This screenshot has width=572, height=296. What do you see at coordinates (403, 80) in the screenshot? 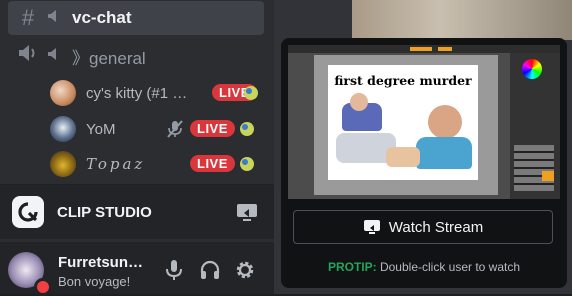
I see `meme-caption: first degree murder` at bounding box center [403, 80].